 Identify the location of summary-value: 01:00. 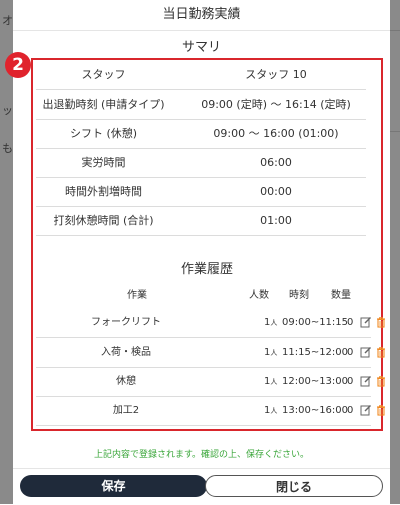
(276, 220).